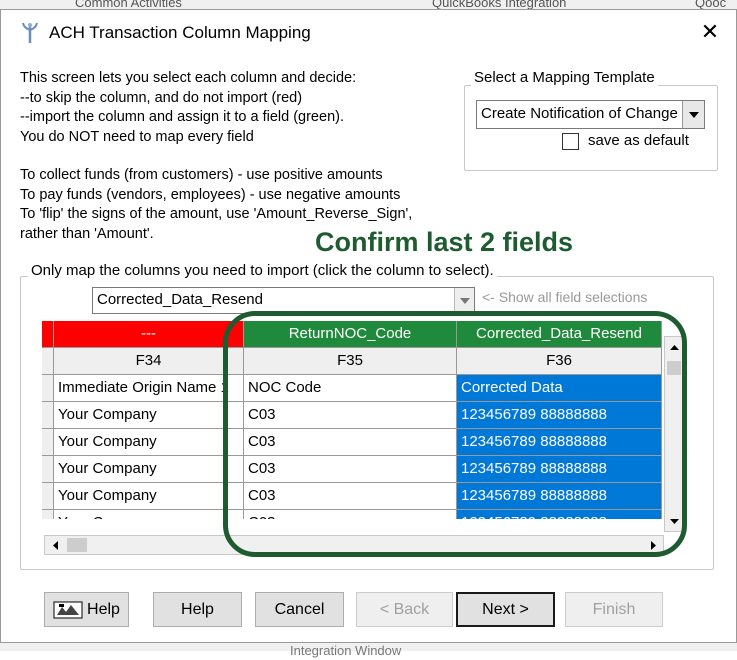 The height and width of the screenshot is (660, 737). I want to click on background-tab-common-activities: Common Activities, so click(128, 4).